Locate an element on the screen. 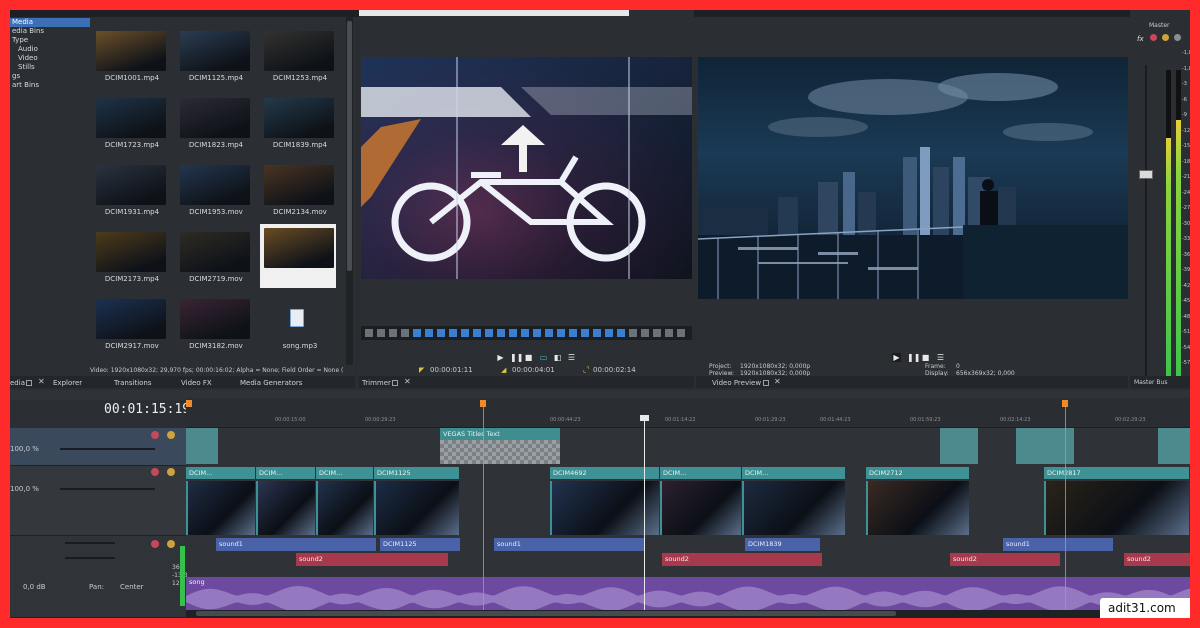 This screenshot has height=628, width=1200. media-thumb: DCIM1001.mp4 is located at coordinates (130, 55).